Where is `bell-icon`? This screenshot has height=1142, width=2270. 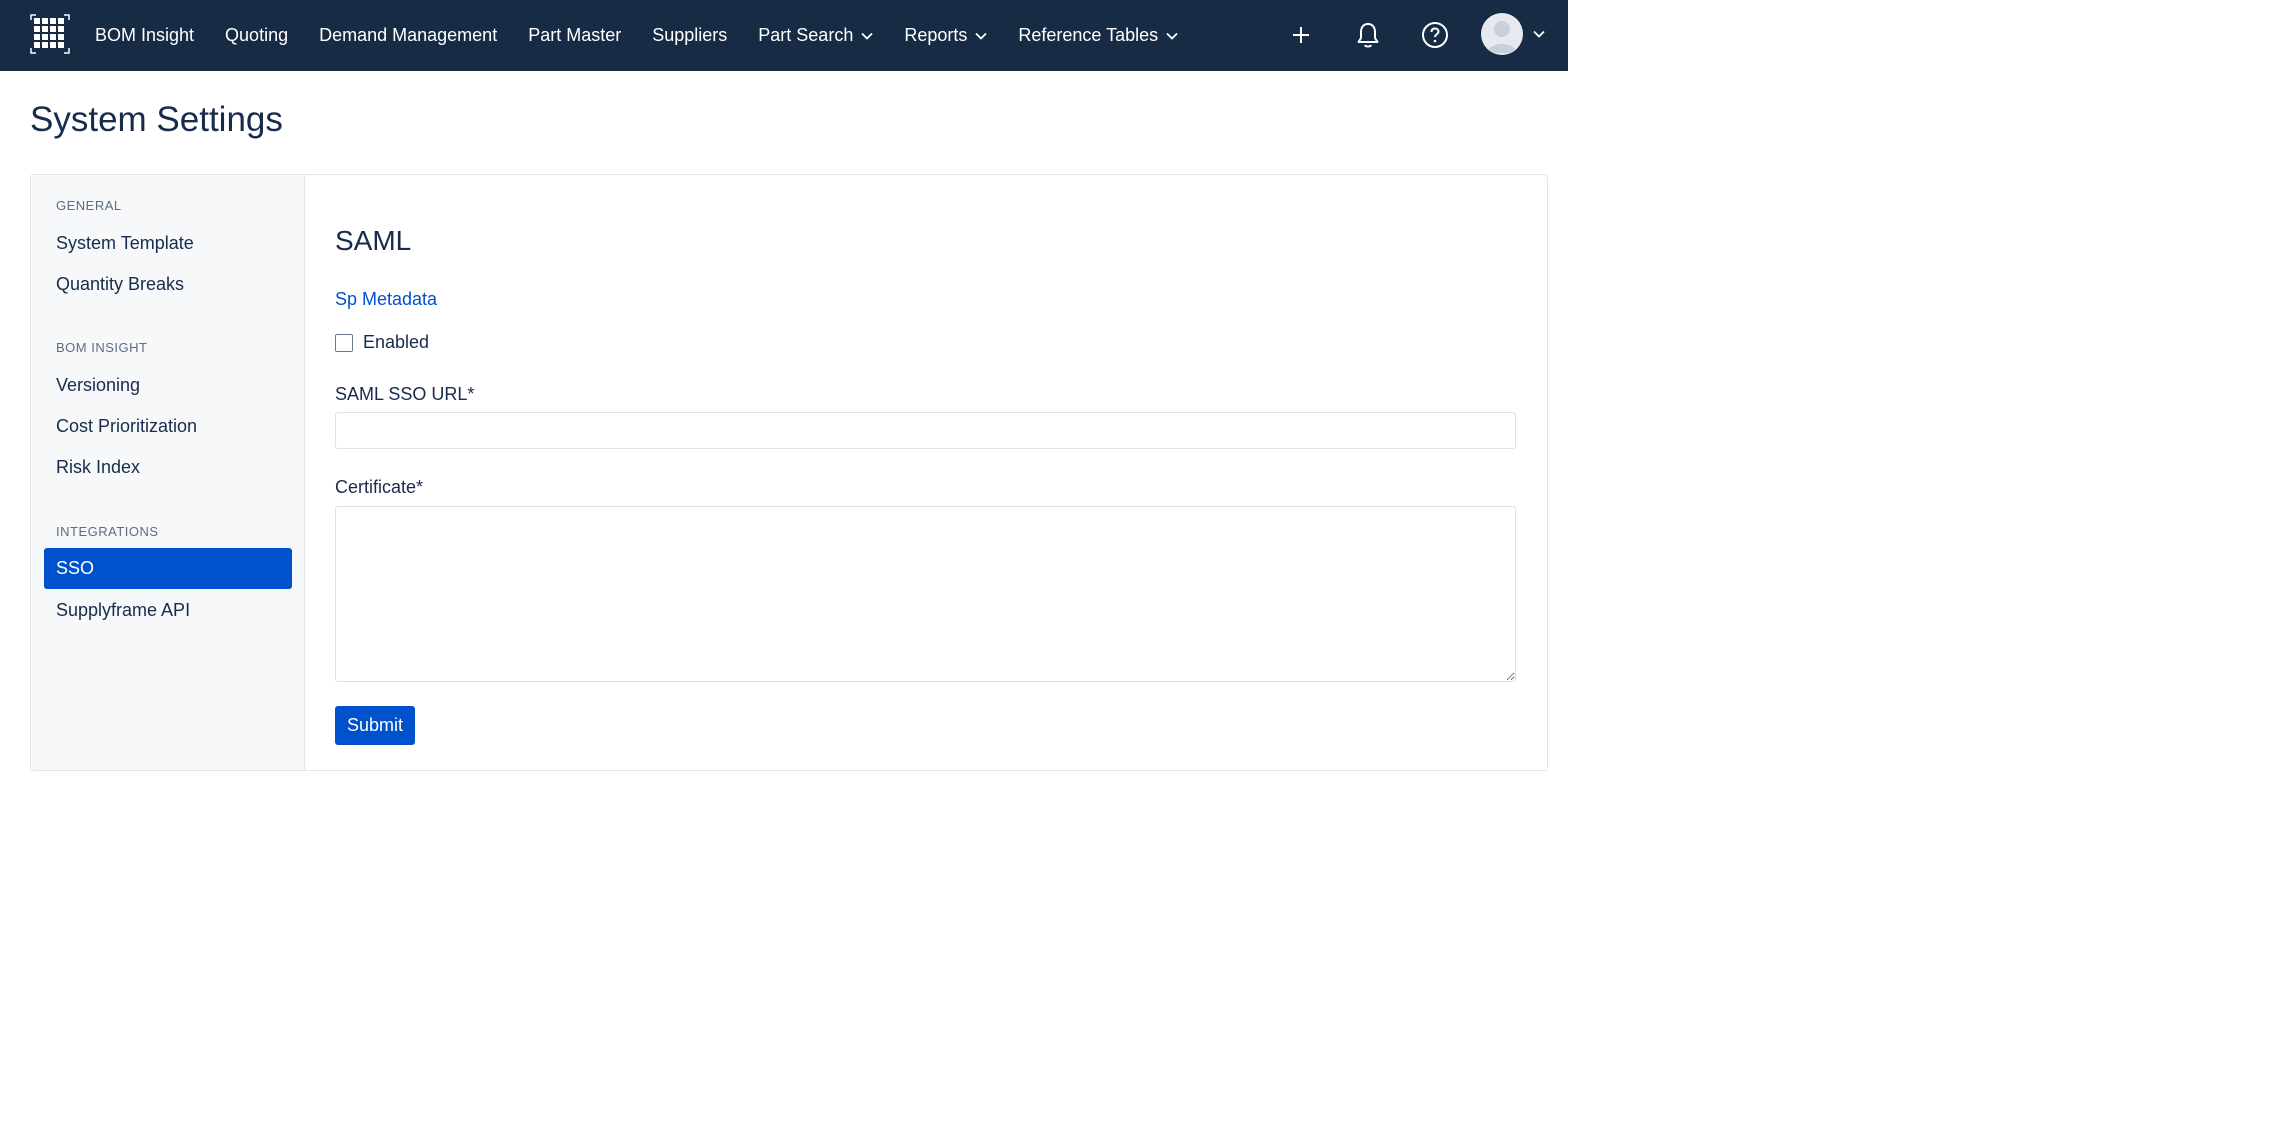 bell-icon is located at coordinates (1368, 35).